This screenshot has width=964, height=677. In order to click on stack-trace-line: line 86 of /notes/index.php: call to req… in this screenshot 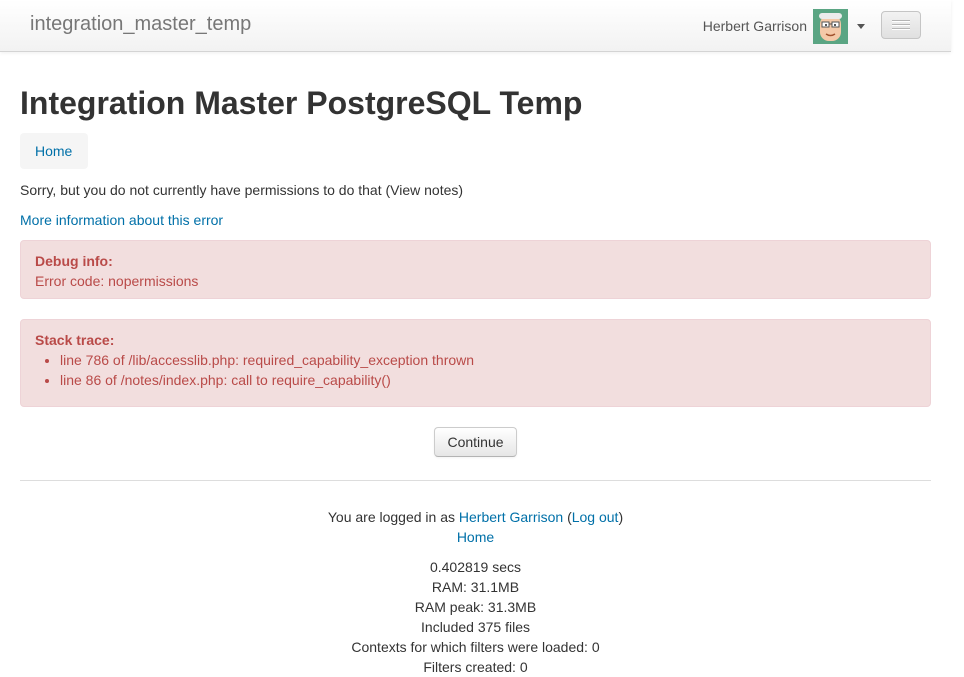, I will do `click(488, 380)`.